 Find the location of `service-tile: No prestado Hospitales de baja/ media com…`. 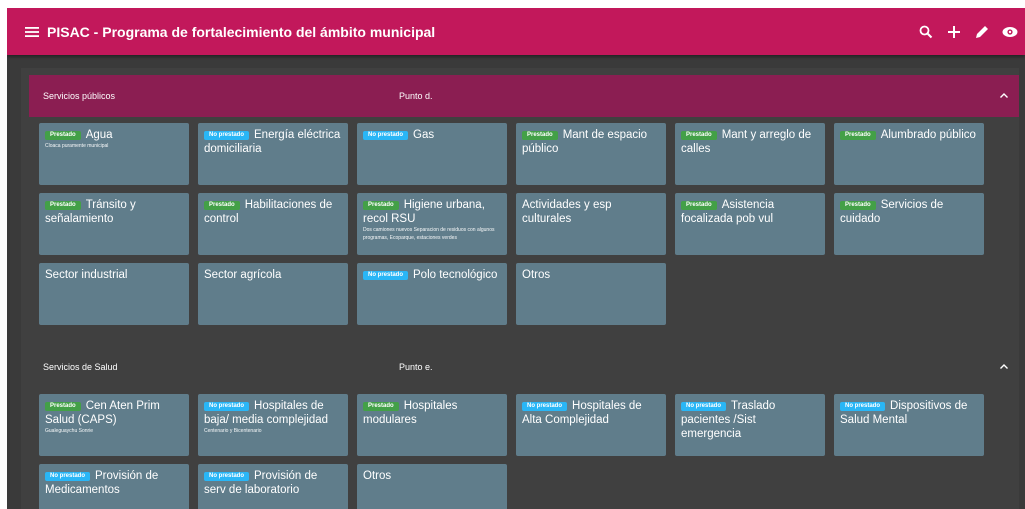

service-tile: No prestado Hospitales de baja/ media com… is located at coordinates (273, 425).